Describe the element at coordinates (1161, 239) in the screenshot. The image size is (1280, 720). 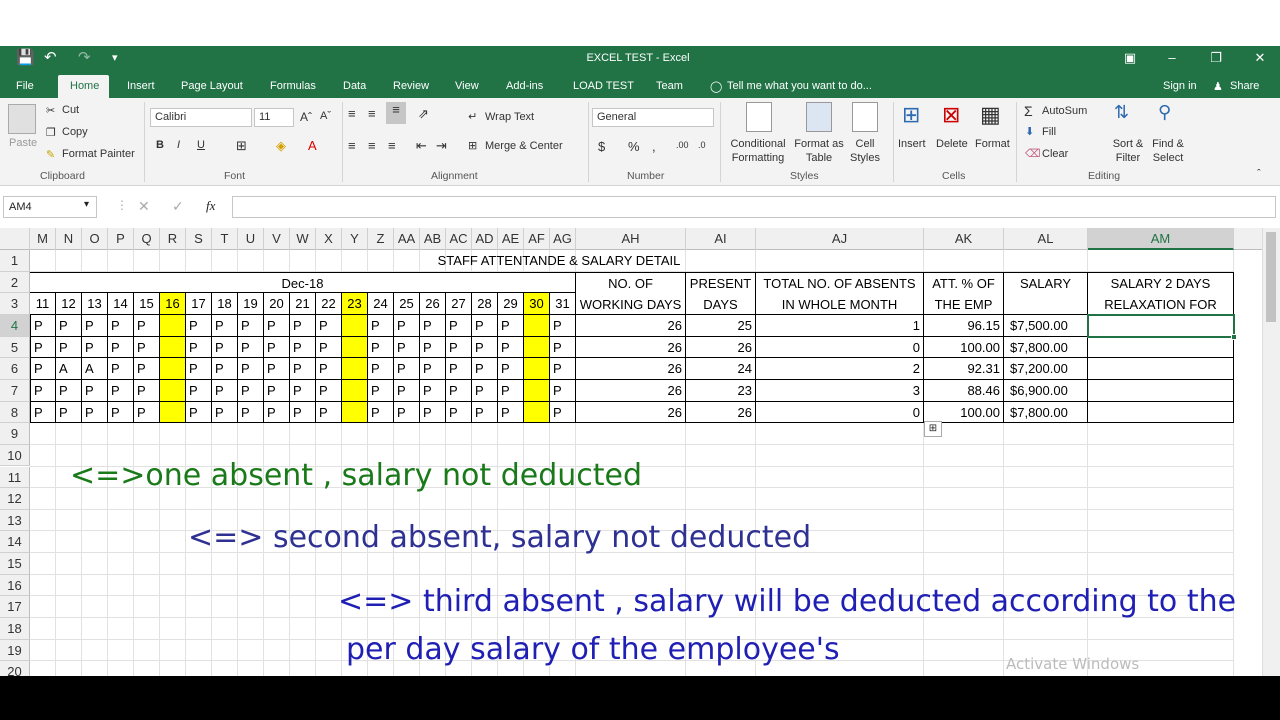
I see `column-header: AM` at that location.